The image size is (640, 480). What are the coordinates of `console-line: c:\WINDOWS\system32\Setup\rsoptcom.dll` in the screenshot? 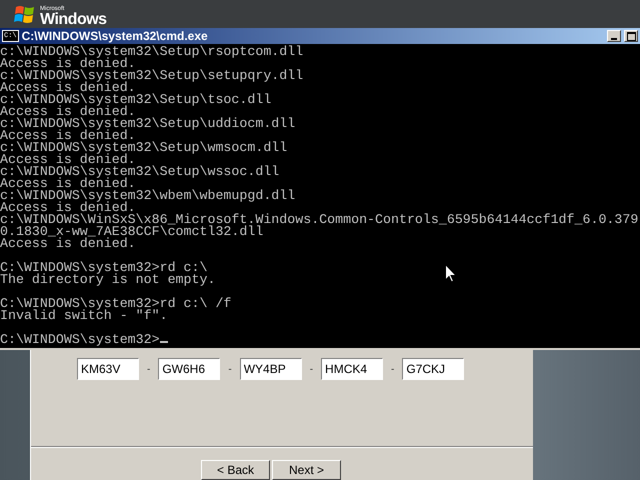 It's located at (152, 52).